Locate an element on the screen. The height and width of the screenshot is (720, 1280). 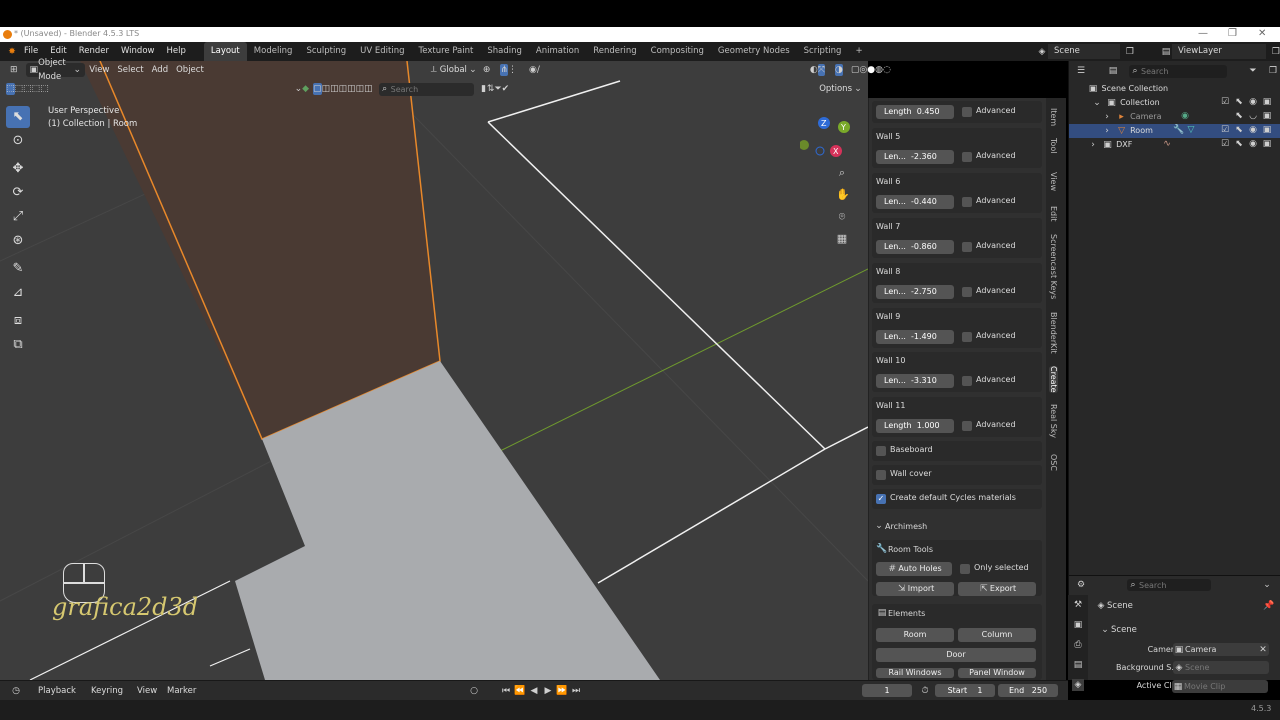
mode-dropdown: ▣ Object Mode ⌄ is located at coordinates (55, 70).